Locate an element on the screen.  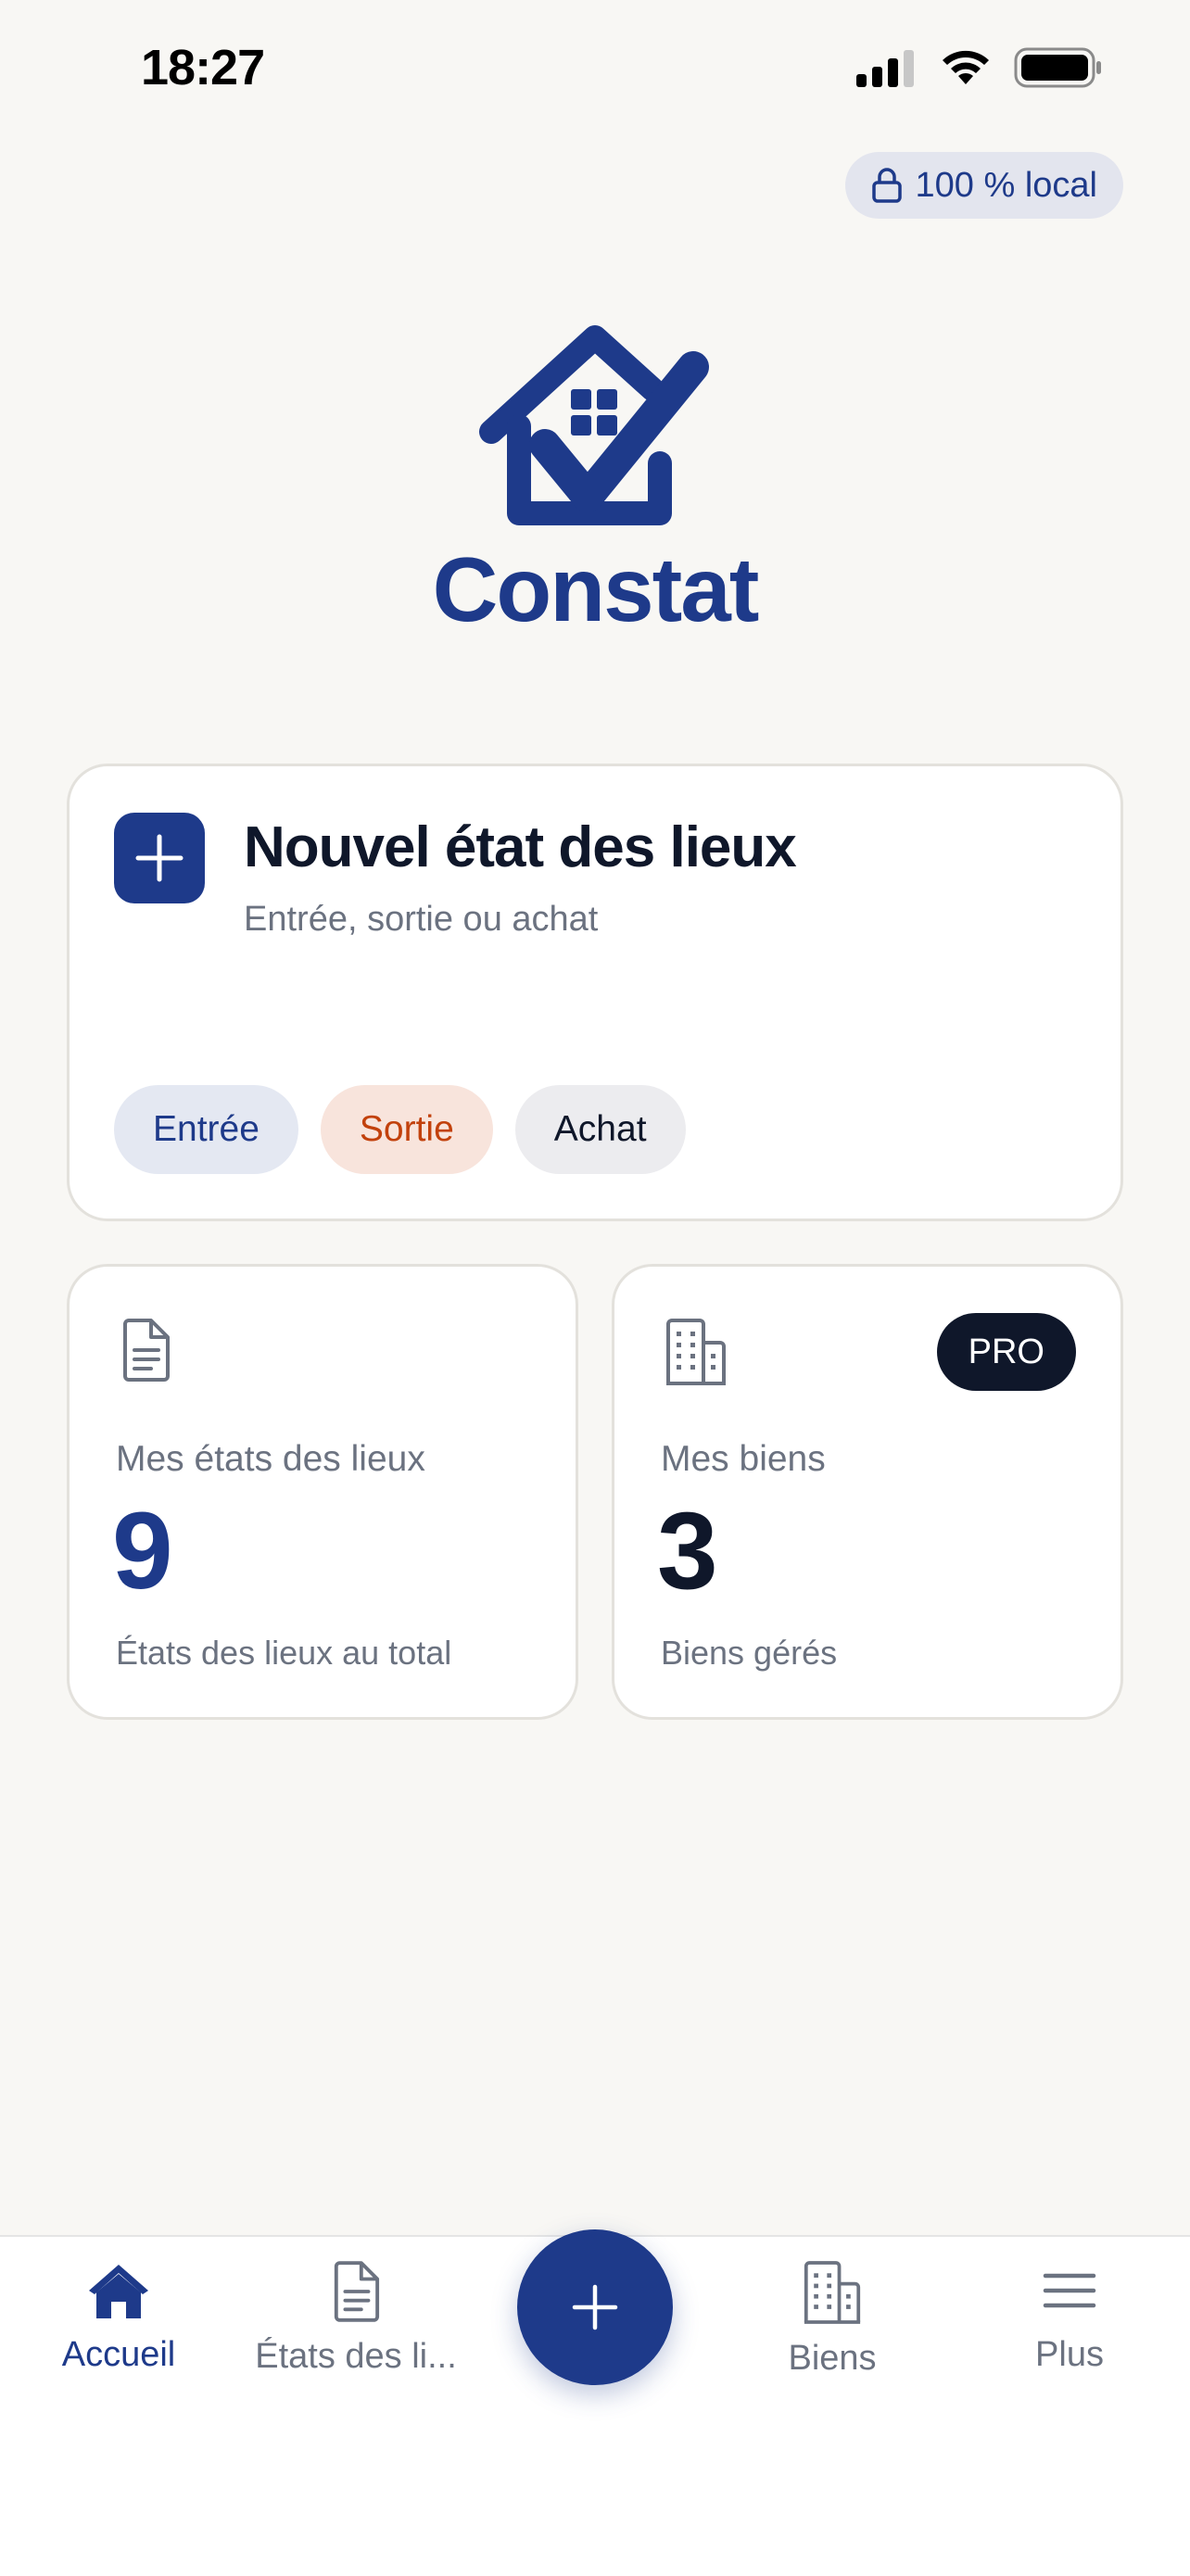
properties-count: 3 is located at coordinates (687, 1551).